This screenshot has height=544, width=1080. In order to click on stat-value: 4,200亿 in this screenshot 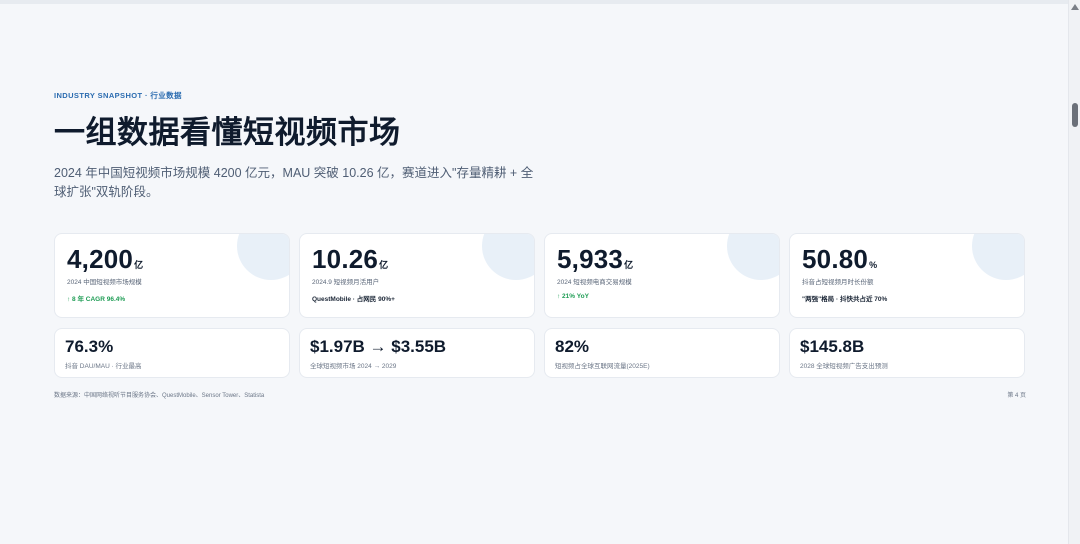, I will do `click(105, 259)`.